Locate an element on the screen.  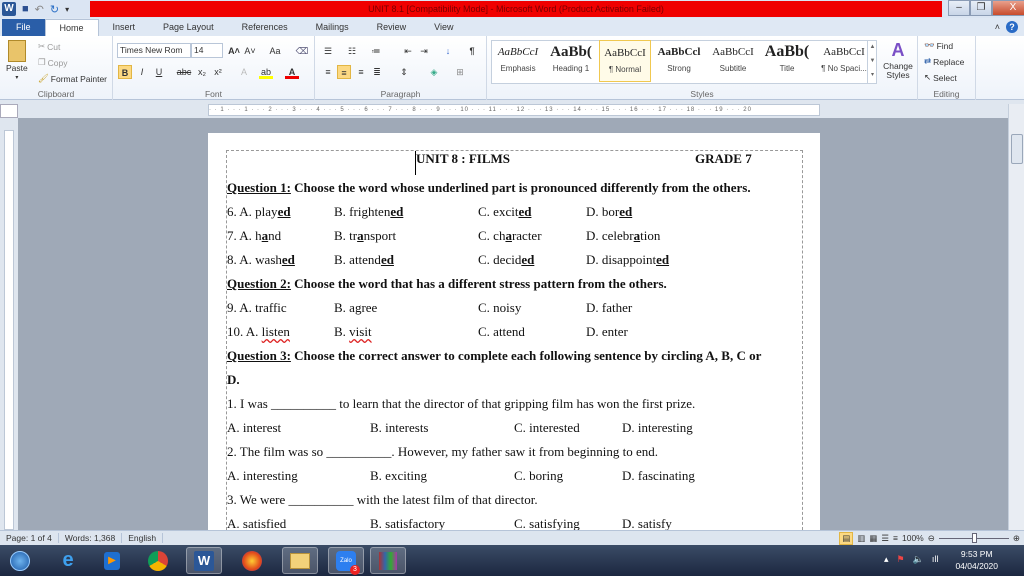
styles-scroll: ▲ ▼ ▾ is located at coordinates (872, 62).